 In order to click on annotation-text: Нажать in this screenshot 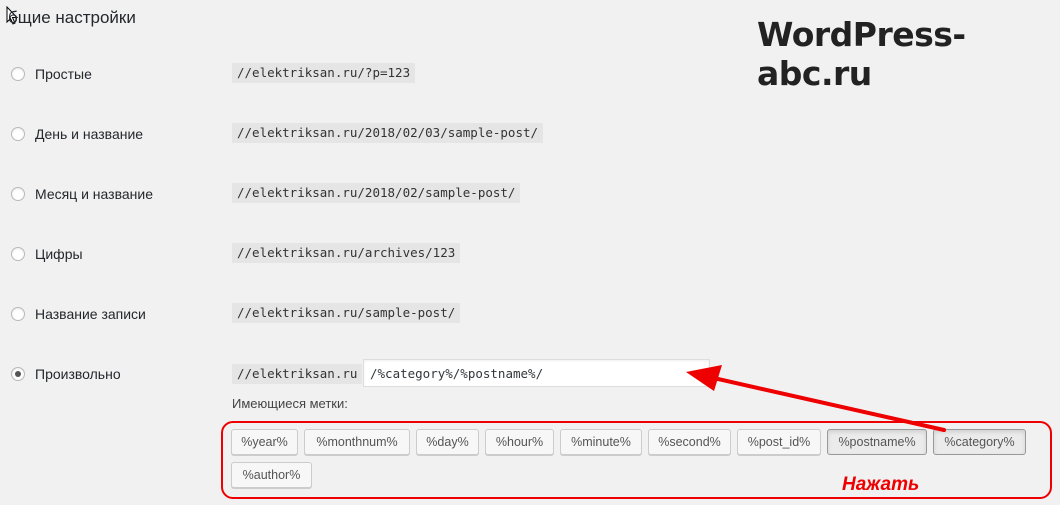, I will do `click(881, 484)`.